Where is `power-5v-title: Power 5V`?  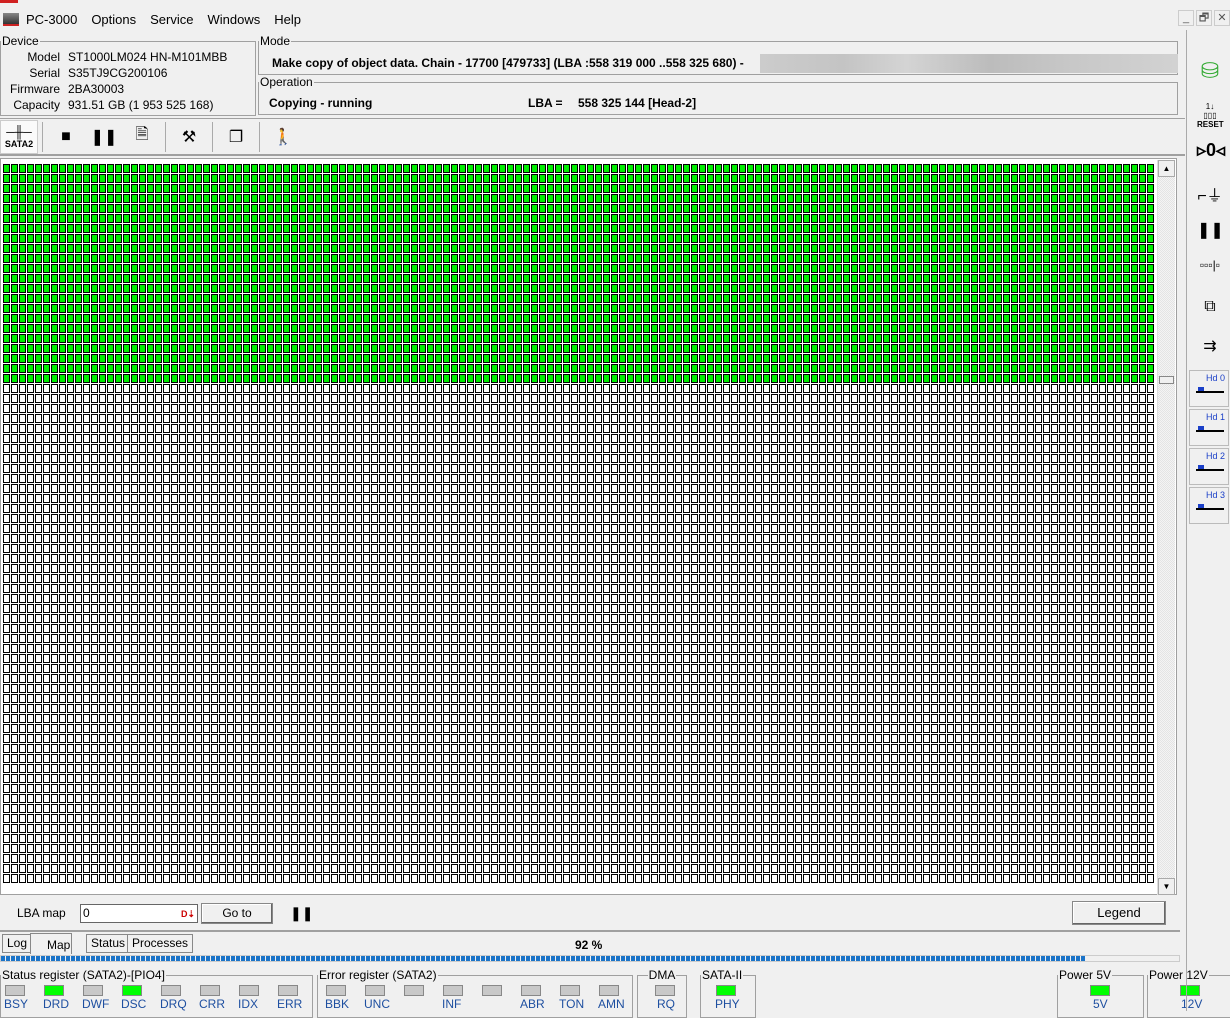
power-5v-title: Power 5V is located at coordinates (1085, 975).